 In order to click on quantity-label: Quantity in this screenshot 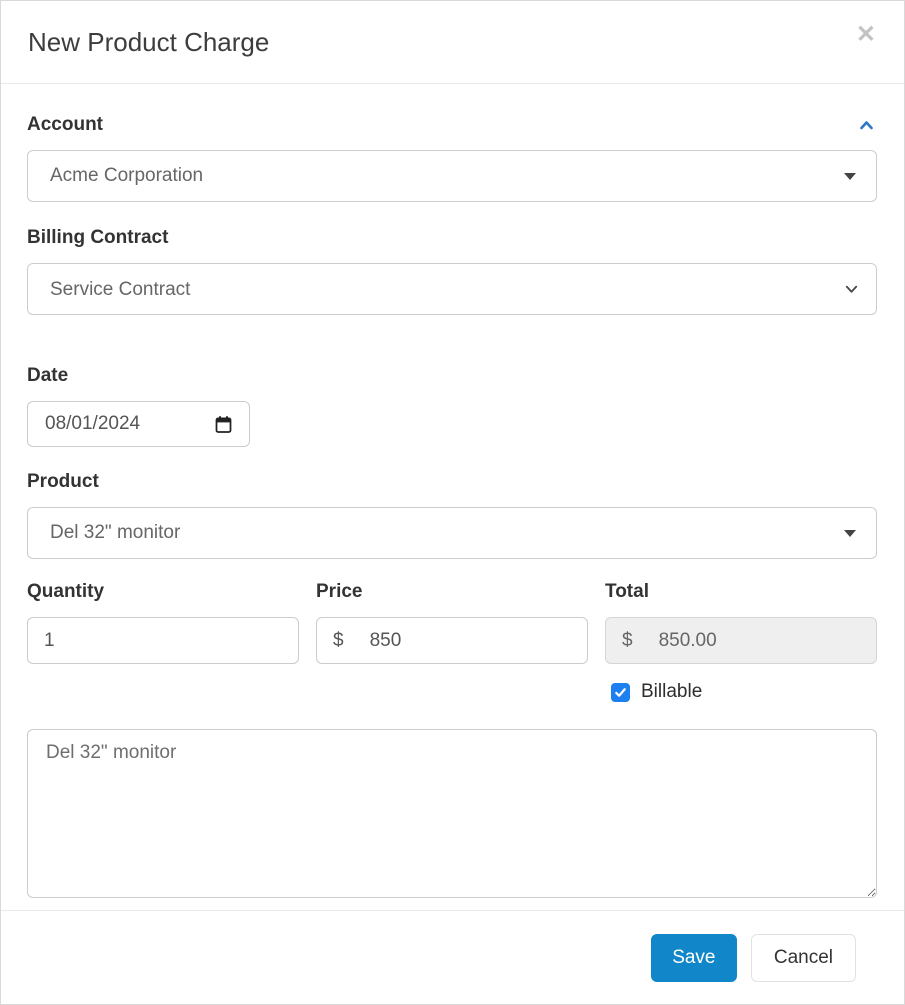, I will do `click(66, 591)`.